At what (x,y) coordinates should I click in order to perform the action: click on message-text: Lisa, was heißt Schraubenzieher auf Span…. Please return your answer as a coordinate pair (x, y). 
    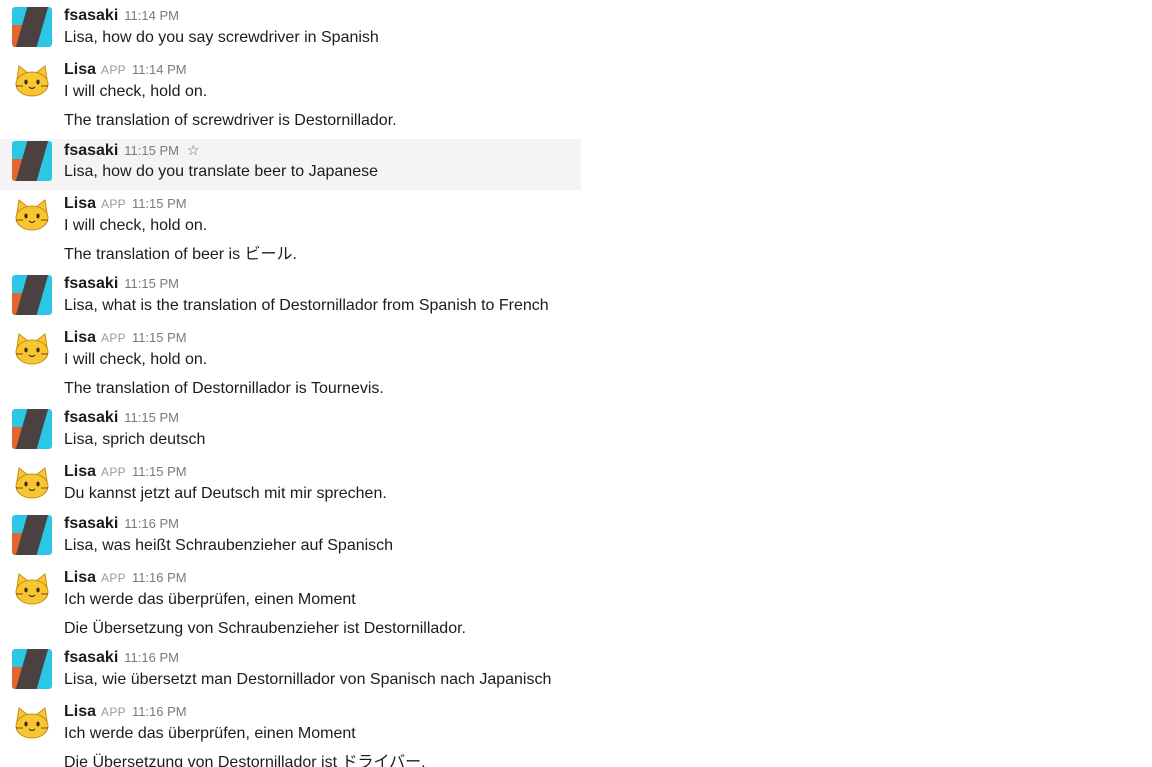
    Looking at the image, I should click on (229, 545).